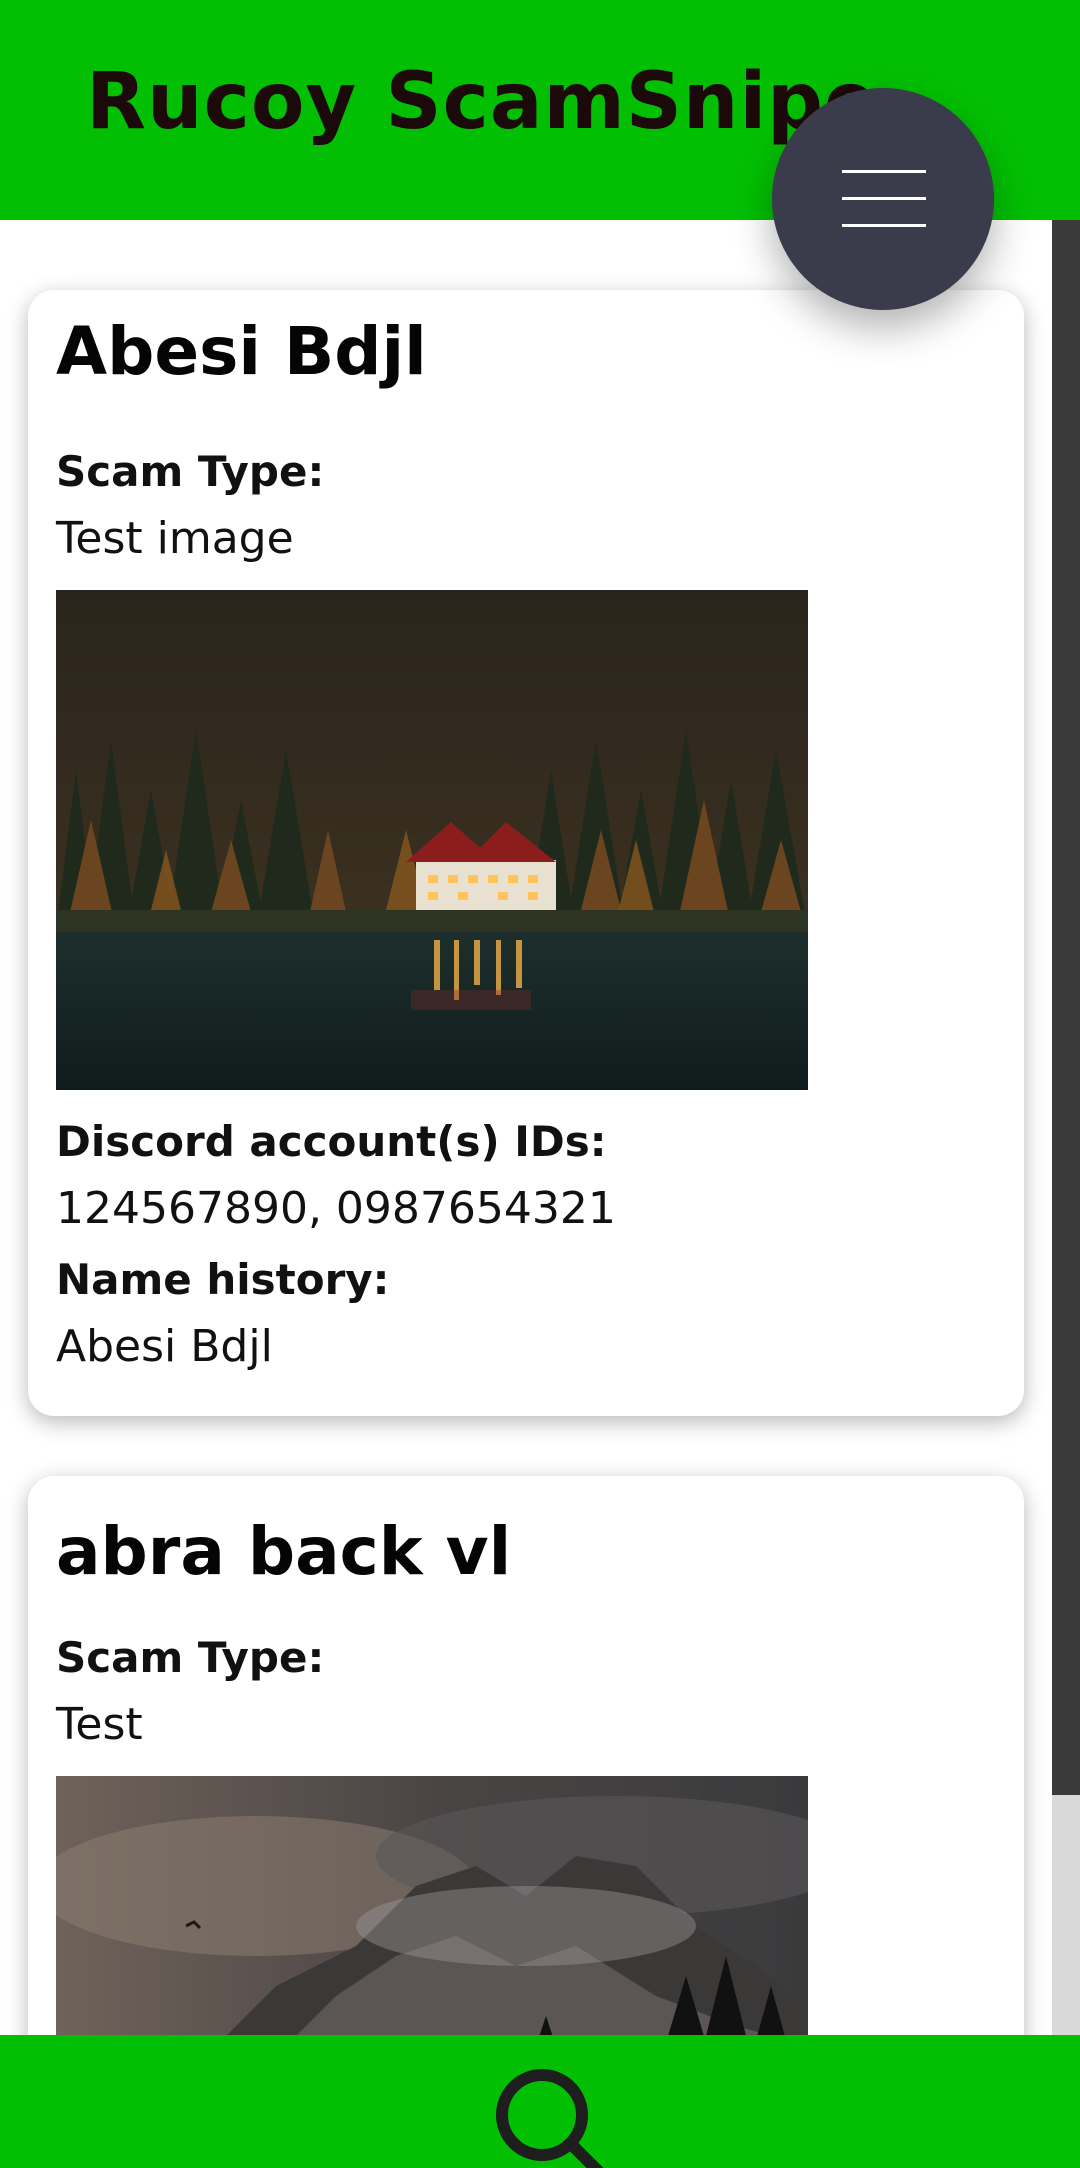 The image size is (1080, 2168). I want to click on app-title: Rucoy ScamSnipe, so click(482, 102).